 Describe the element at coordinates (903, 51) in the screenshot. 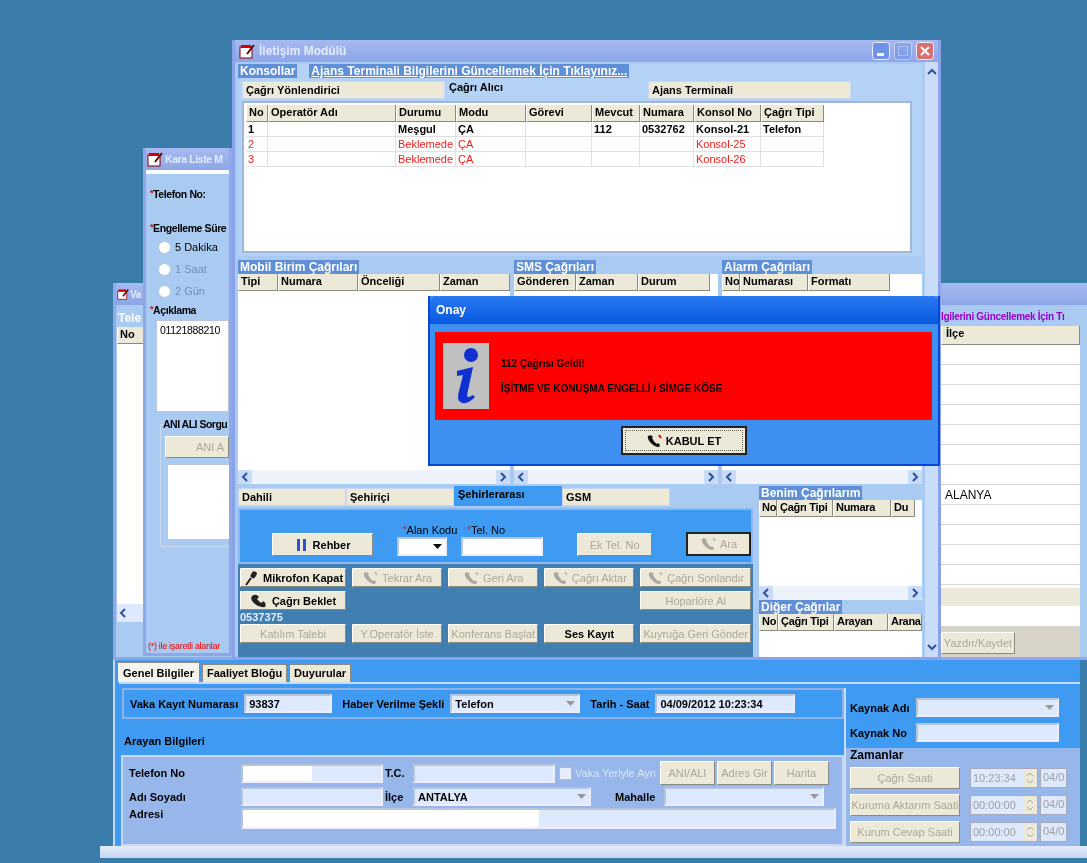

I see `maximize-button` at that location.